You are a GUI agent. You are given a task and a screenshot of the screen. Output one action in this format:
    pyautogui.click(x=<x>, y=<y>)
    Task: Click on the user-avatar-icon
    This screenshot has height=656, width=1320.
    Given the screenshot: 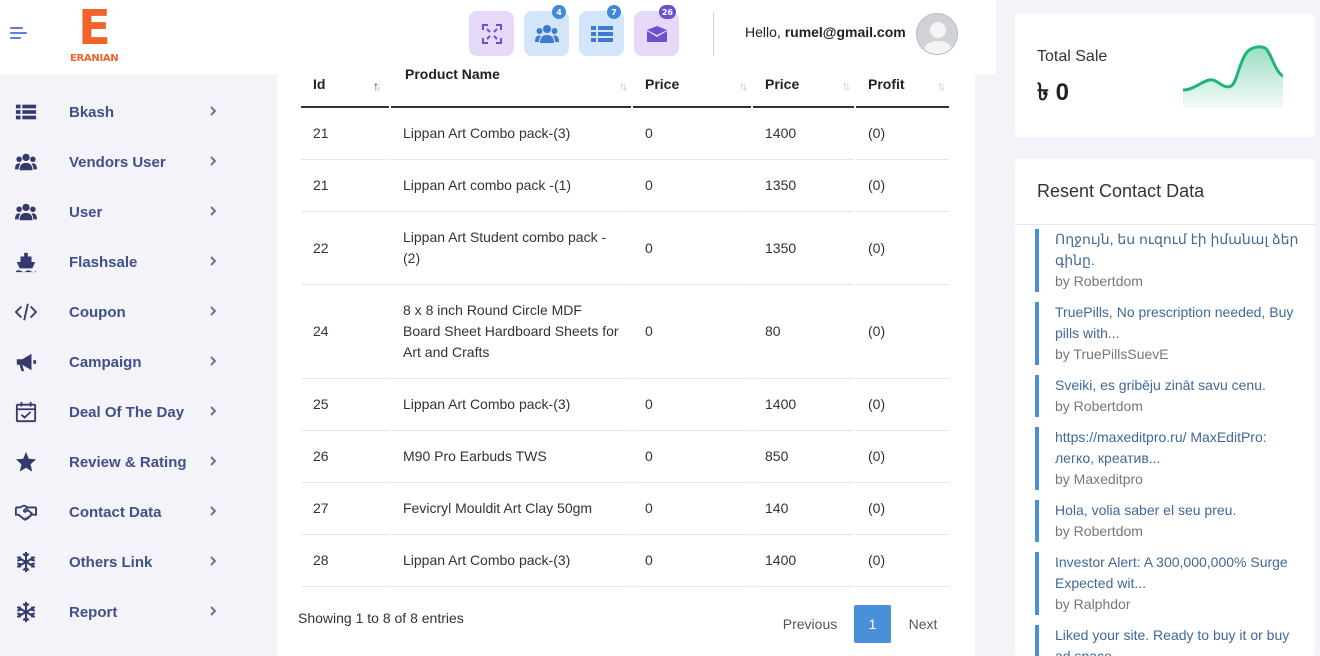 What is the action you would take?
    pyautogui.click(x=937, y=34)
    